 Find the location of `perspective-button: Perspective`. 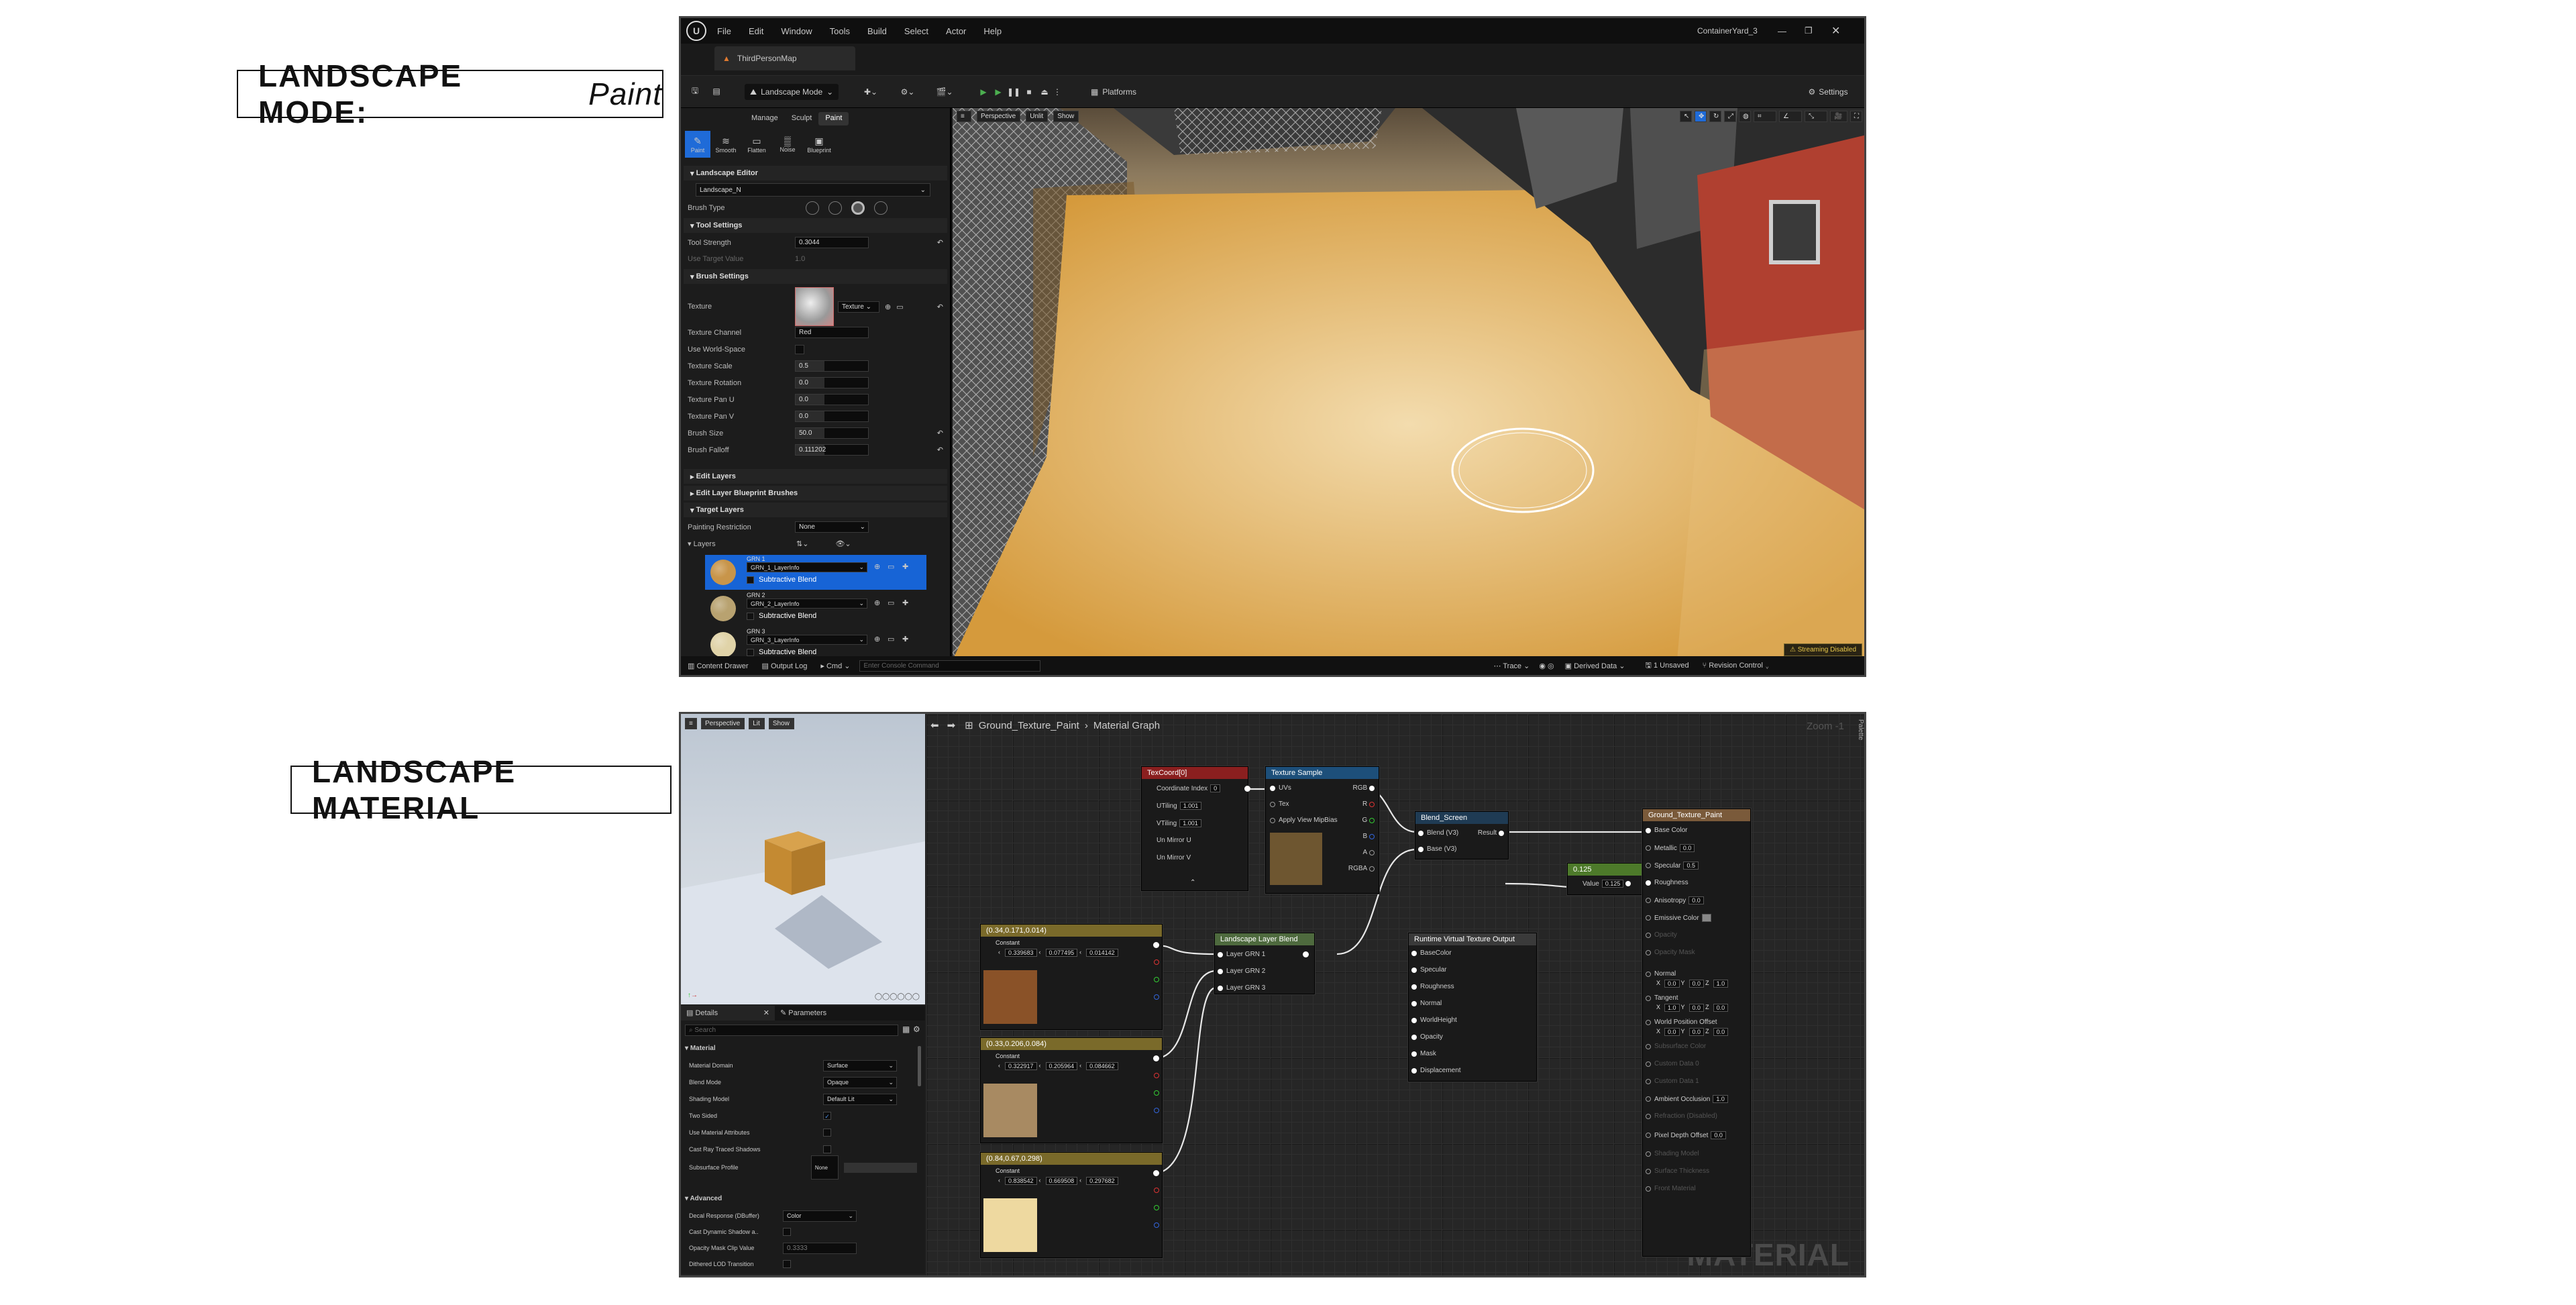

perspective-button: Perspective is located at coordinates (999, 116).